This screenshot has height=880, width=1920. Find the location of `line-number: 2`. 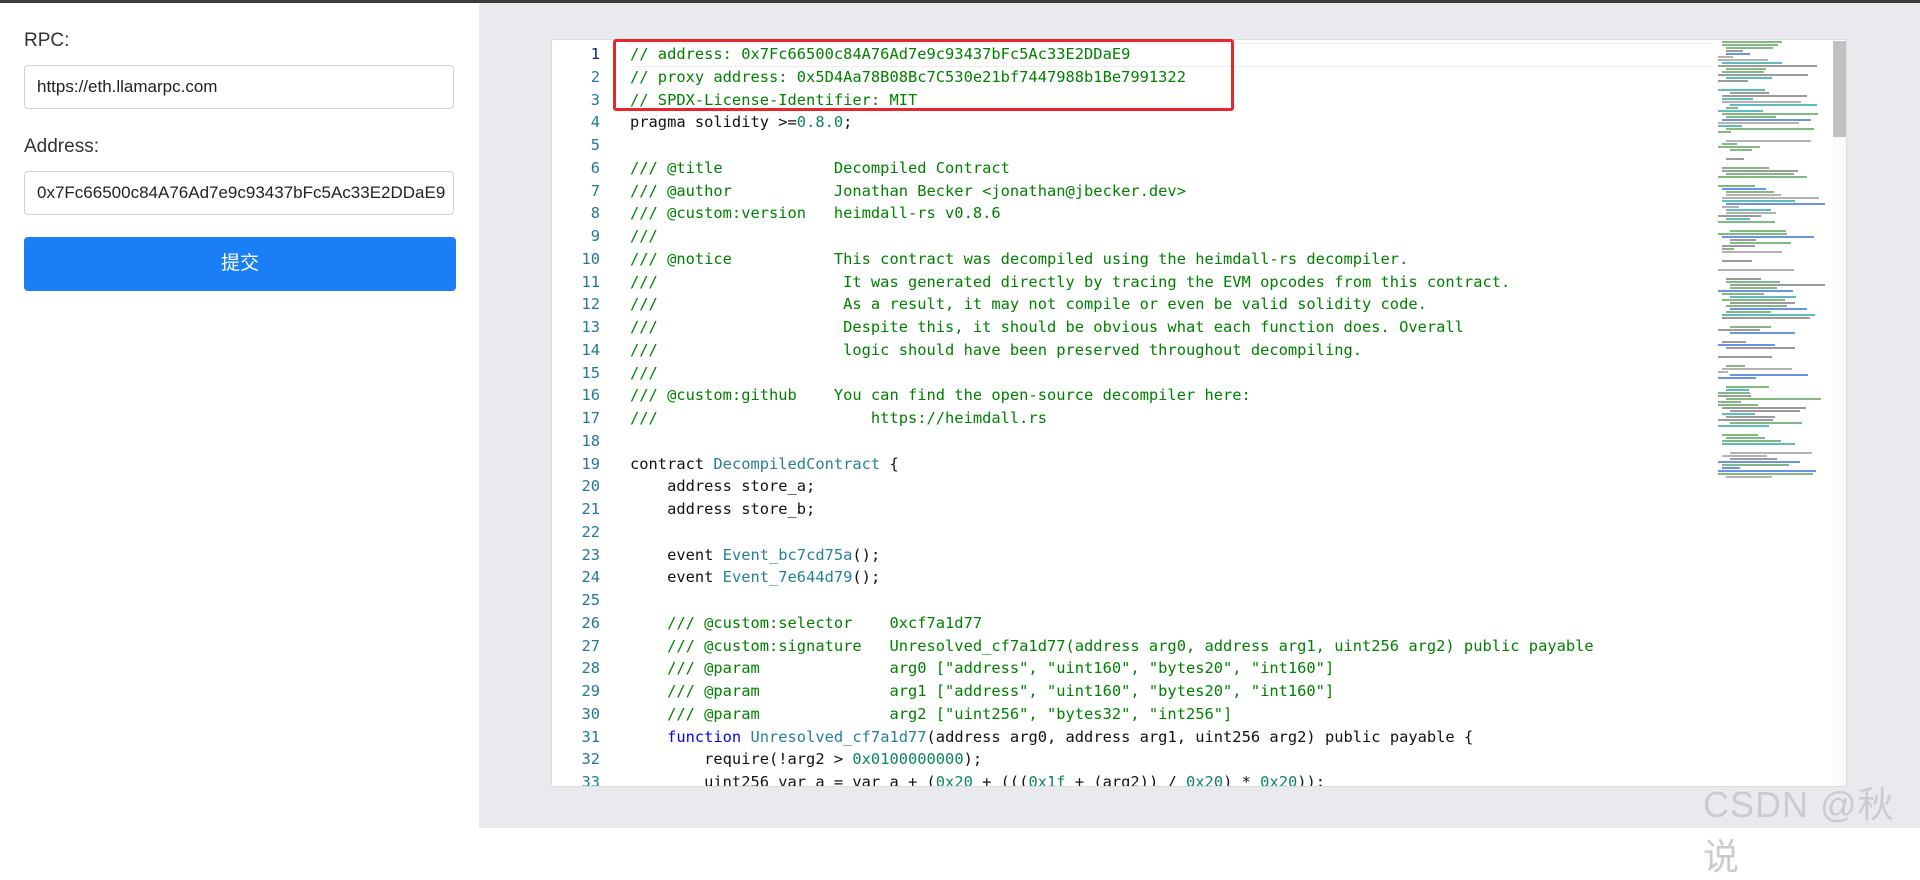

line-number: 2 is located at coordinates (595, 76).